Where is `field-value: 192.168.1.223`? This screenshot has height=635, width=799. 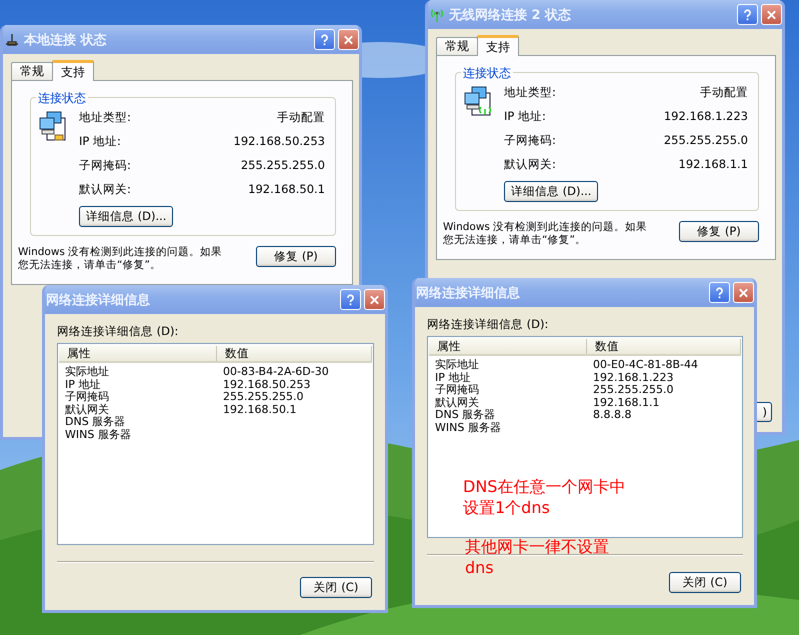
field-value: 192.168.1.223 is located at coordinates (705, 116).